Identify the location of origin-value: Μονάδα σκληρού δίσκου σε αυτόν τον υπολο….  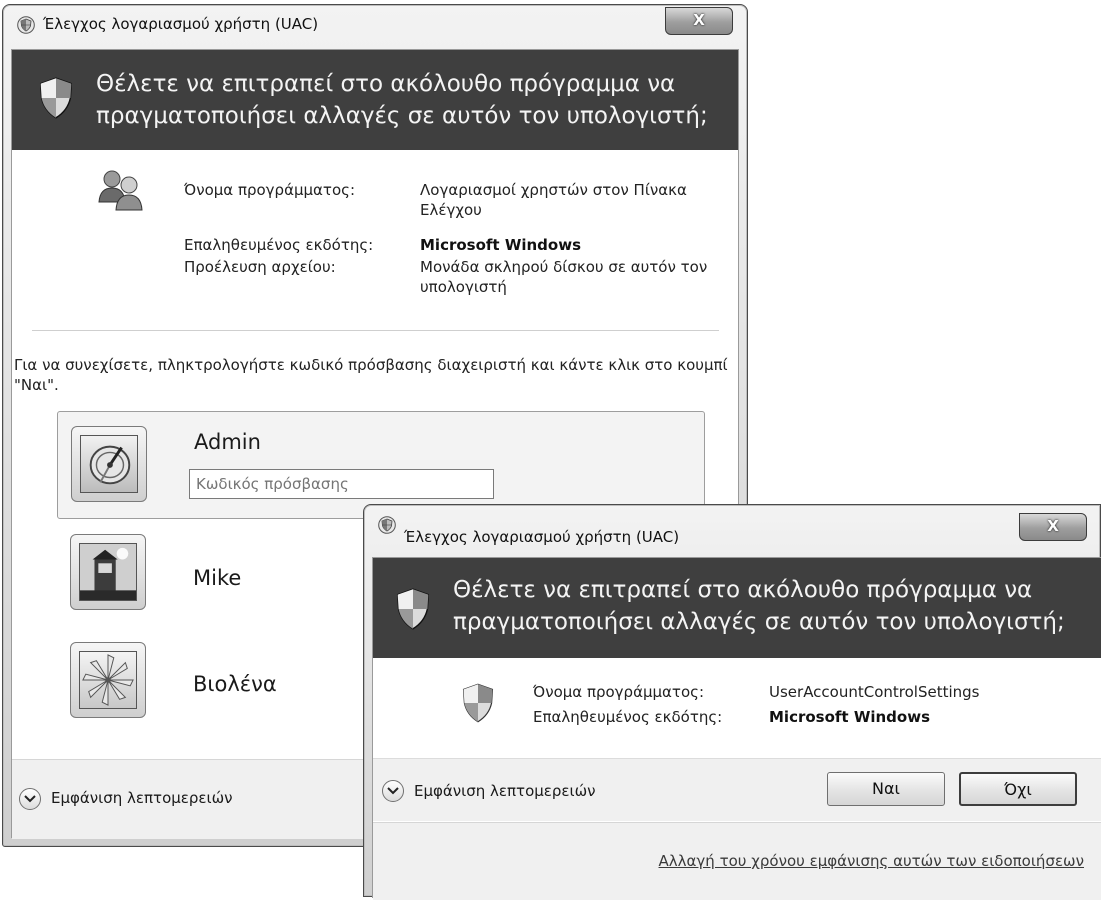
(564, 277).